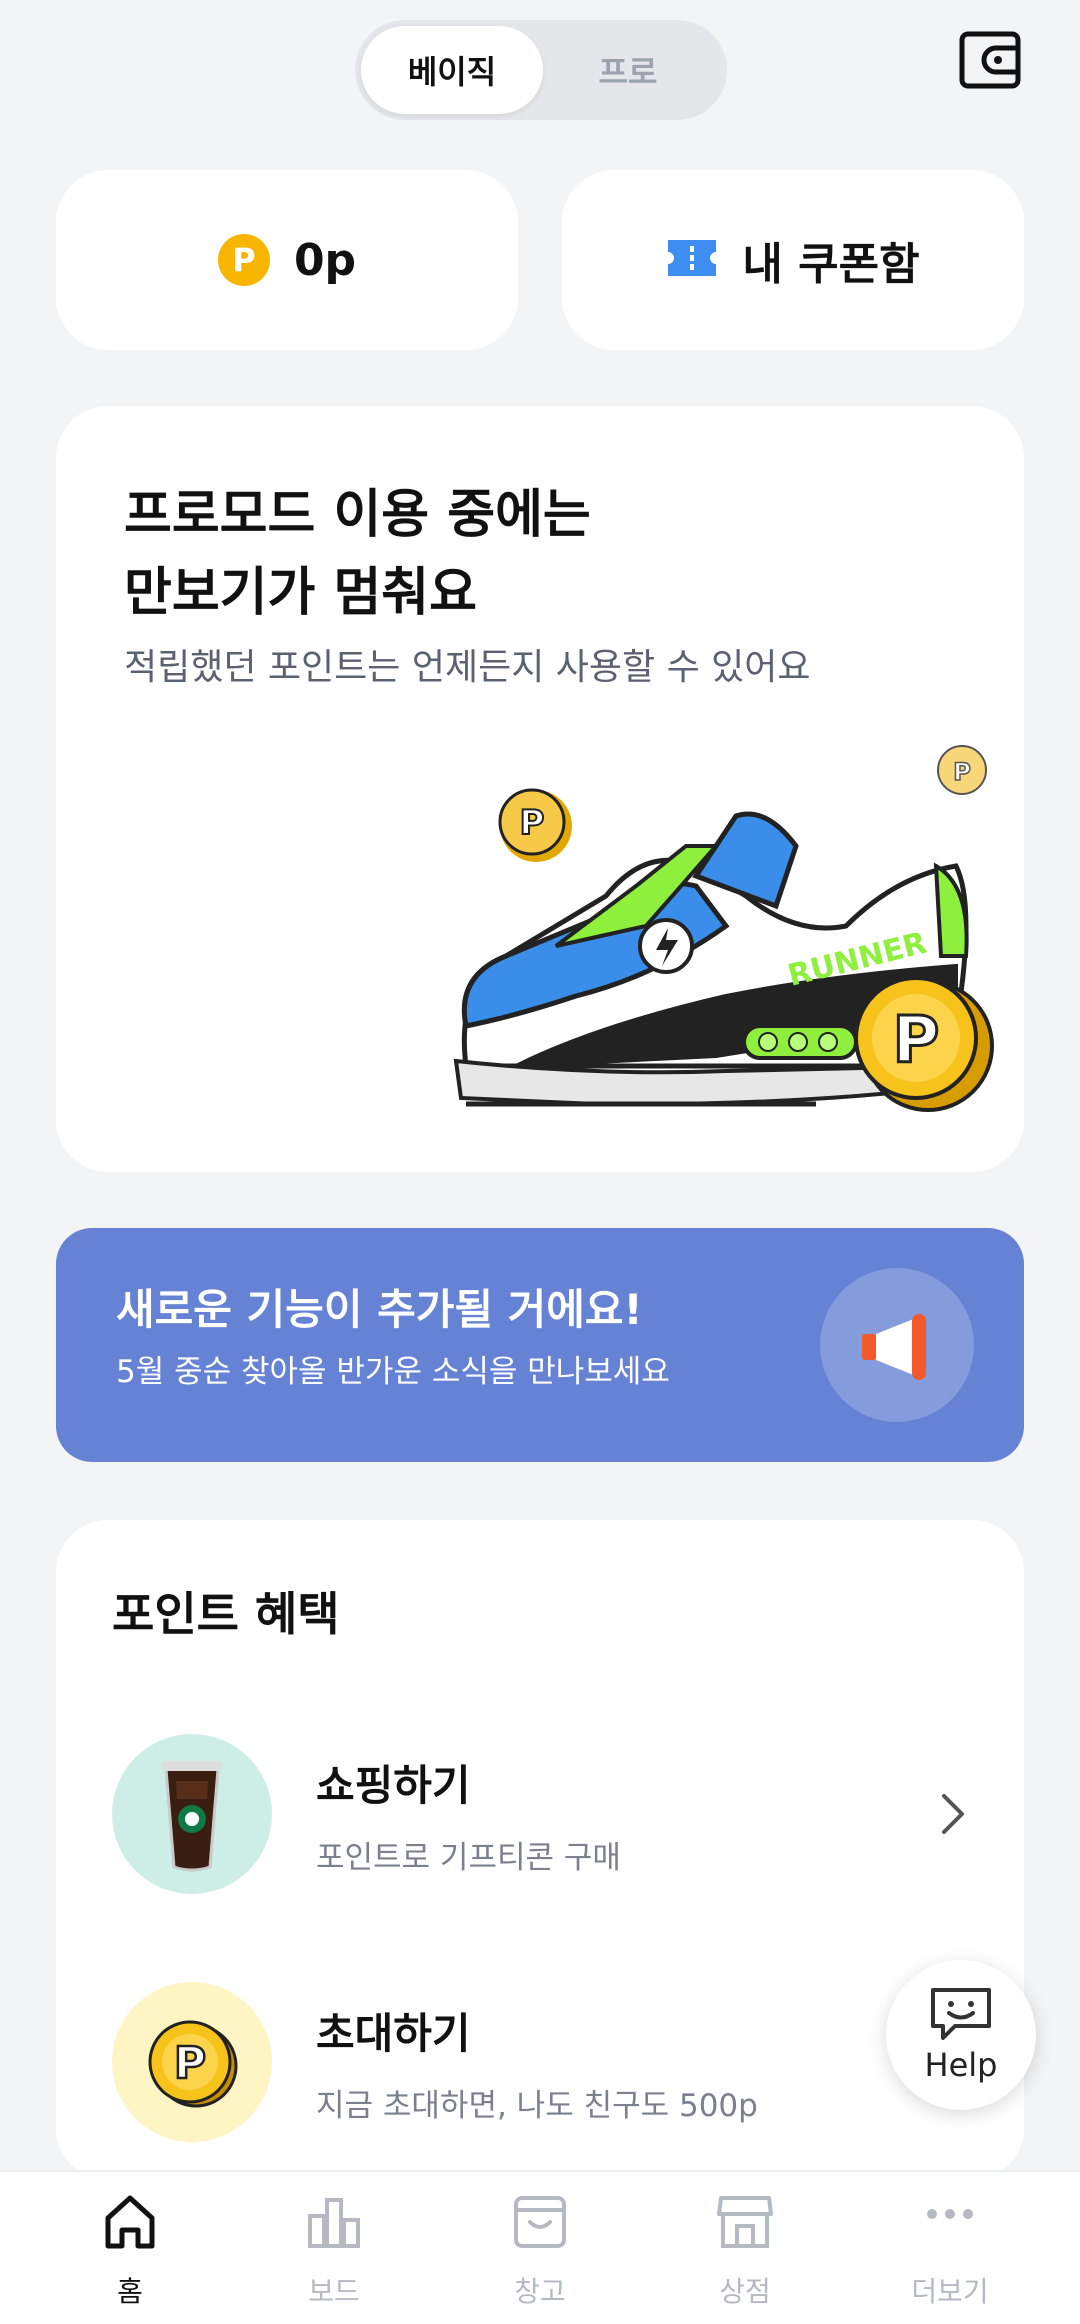 The height and width of the screenshot is (2324, 1080). Describe the element at coordinates (953, 1814) in the screenshot. I see `chevron-right-icon` at that location.